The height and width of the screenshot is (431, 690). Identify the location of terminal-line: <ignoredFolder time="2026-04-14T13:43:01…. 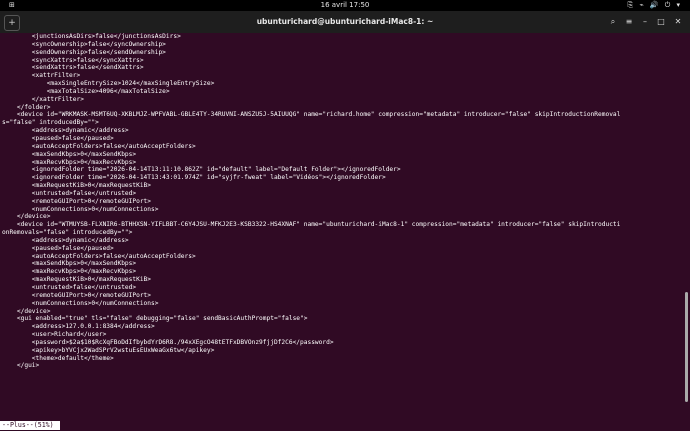
(194, 178).